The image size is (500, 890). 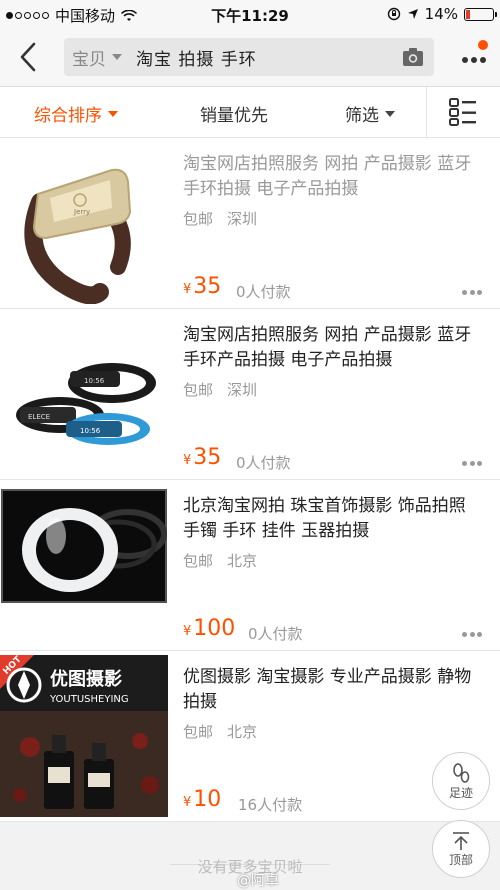 I want to click on back-to-top-button: 顶部, so click(x=461, y=849).